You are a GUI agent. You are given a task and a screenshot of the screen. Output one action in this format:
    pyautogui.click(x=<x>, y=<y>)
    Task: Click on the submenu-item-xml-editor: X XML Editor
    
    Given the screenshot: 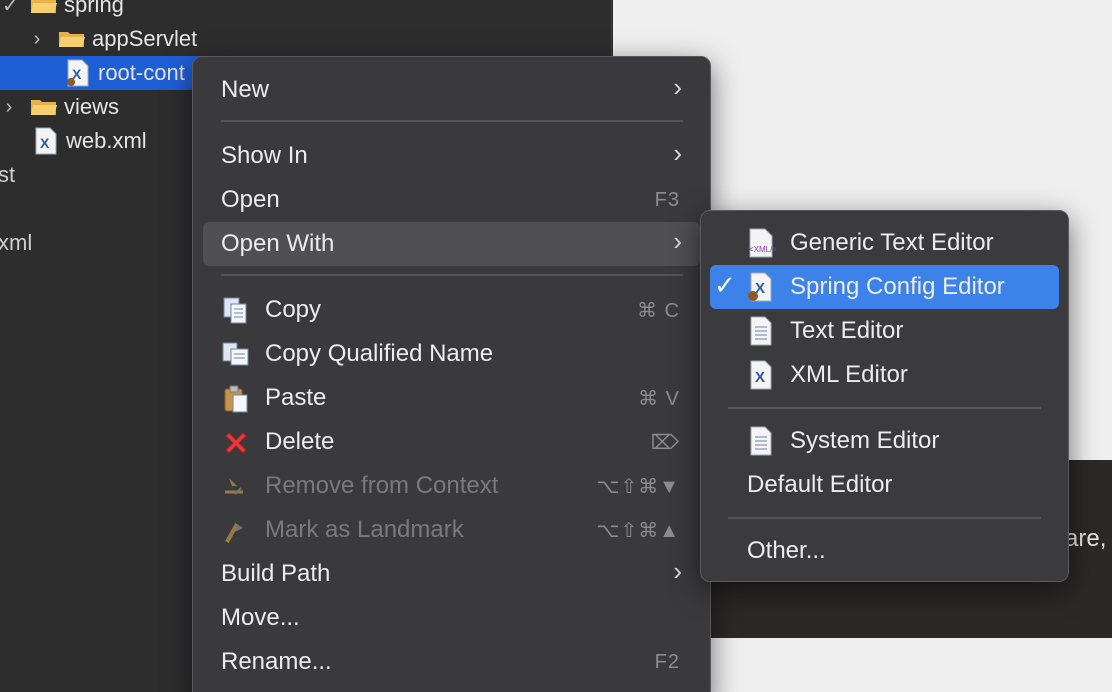 What is the action you would take?
    pyautogui.click(x=884, y=375)
    